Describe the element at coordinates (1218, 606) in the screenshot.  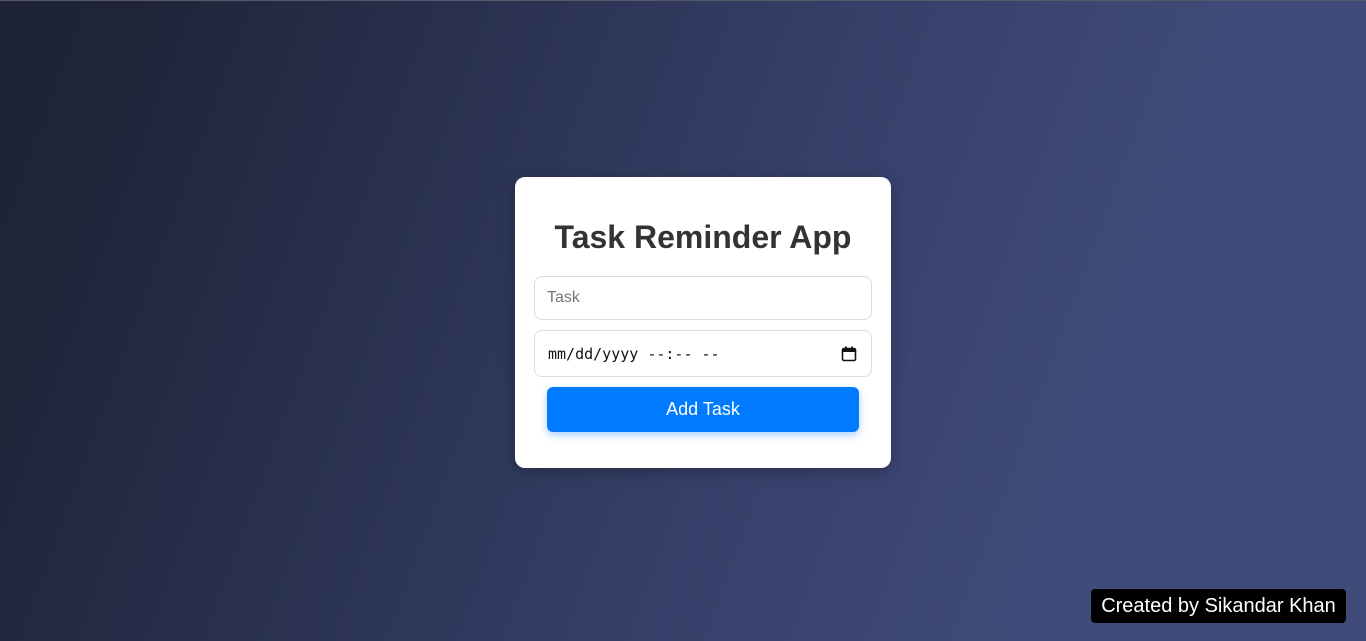
I see `credit-badge: Created by Sikandar Khan` at that location.